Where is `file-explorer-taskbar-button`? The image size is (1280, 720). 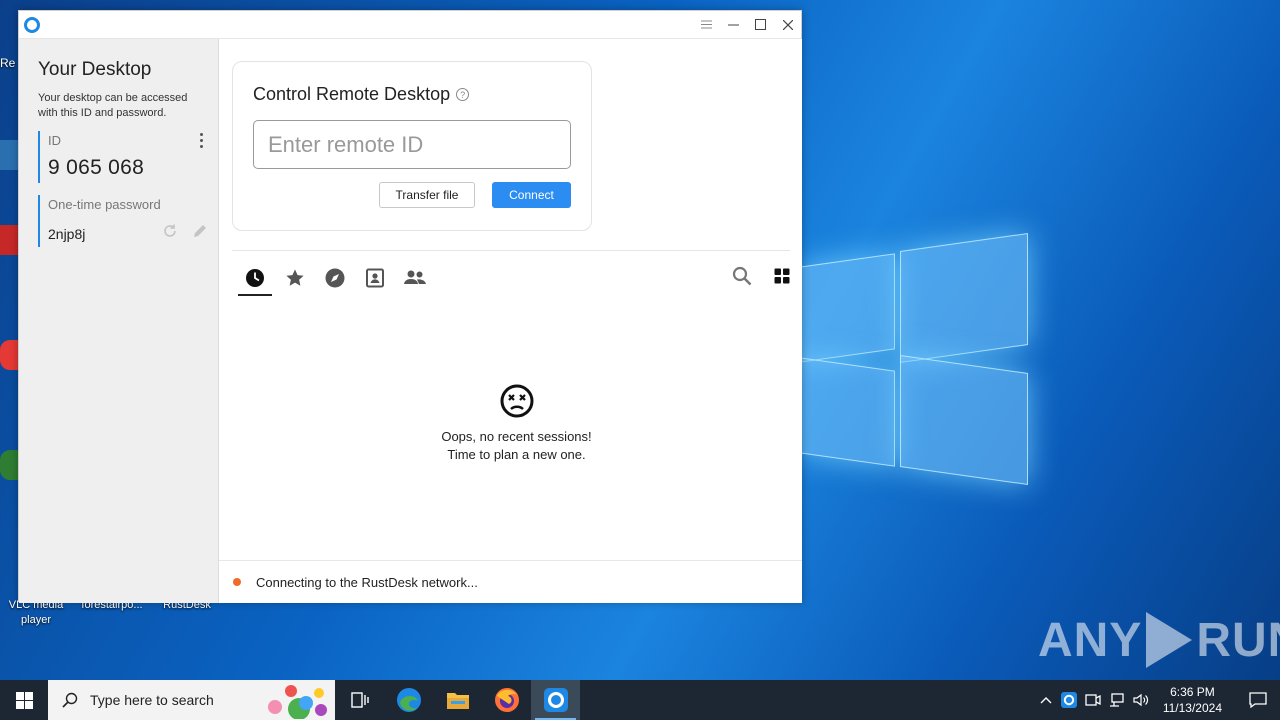
file-explorer-taskbar-button is located at coordinates (457, 700).